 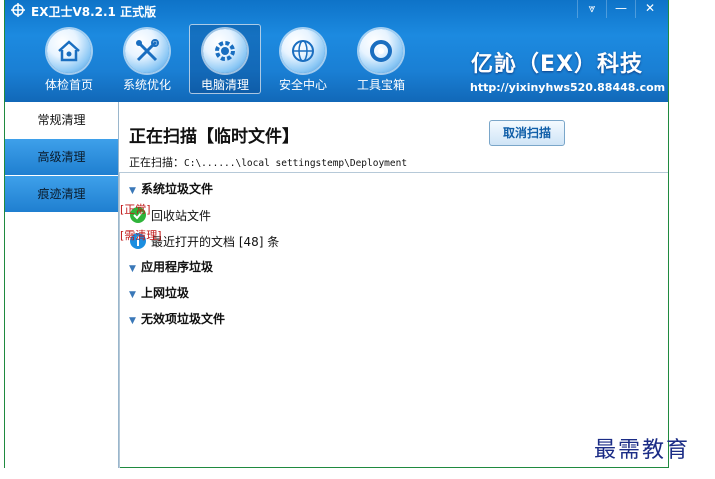 I want to click on scan-path-value: C:\......\local settingstemp\Deployment, so click(x=296, y=163).